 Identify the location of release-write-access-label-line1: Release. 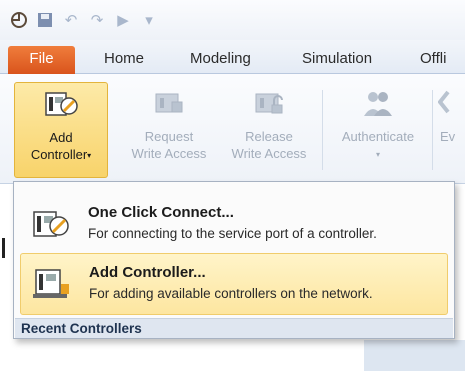
(269, 136).